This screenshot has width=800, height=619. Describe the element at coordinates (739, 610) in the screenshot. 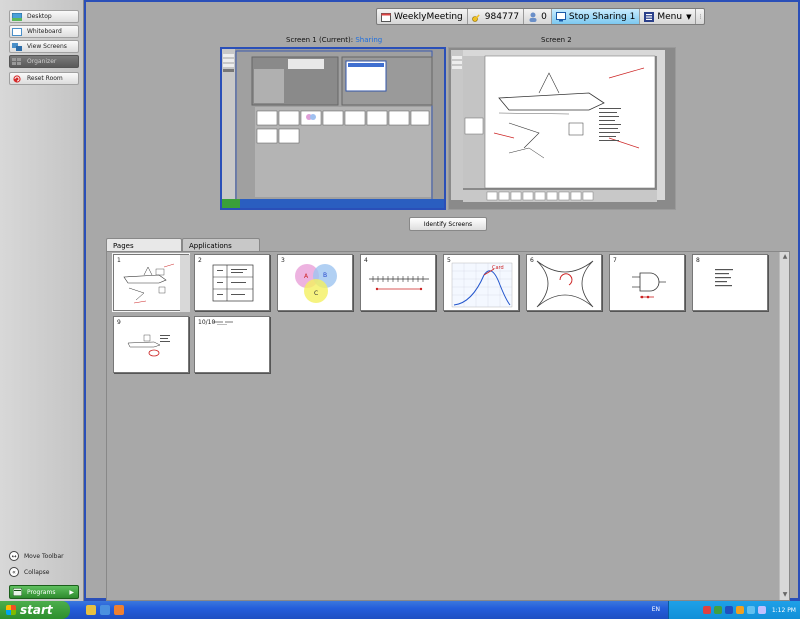

I see `tray-volume-icon` at that location.